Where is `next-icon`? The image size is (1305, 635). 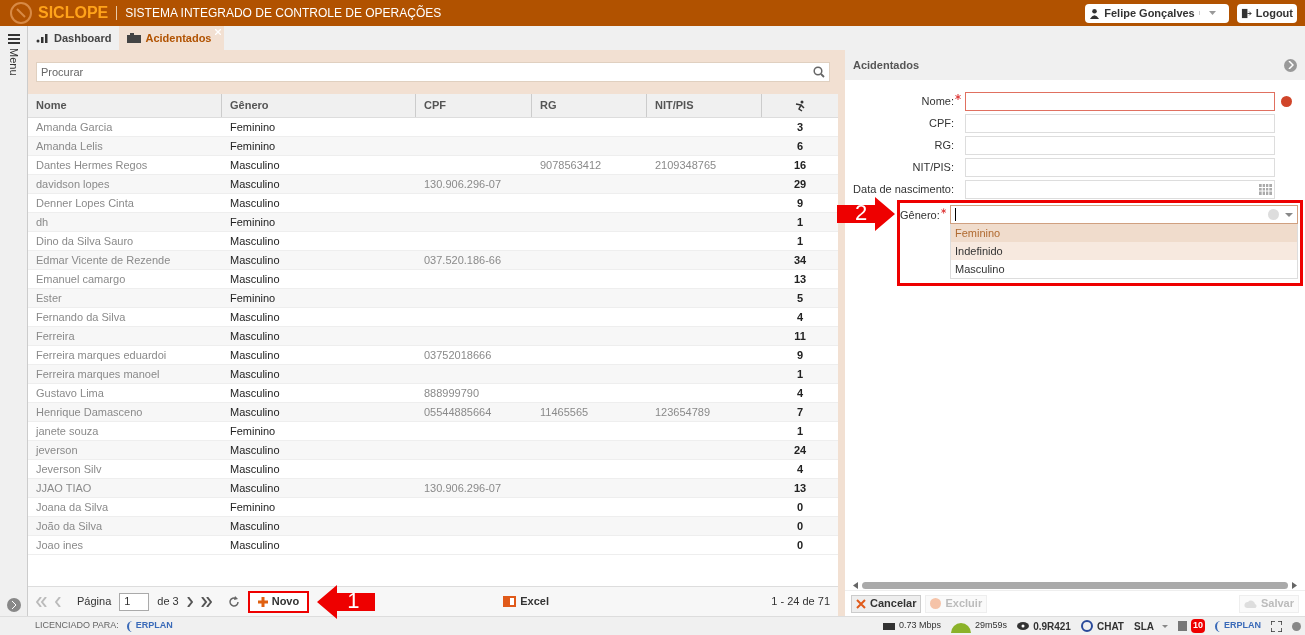
next-icon is located at coordinates (1290, 65).